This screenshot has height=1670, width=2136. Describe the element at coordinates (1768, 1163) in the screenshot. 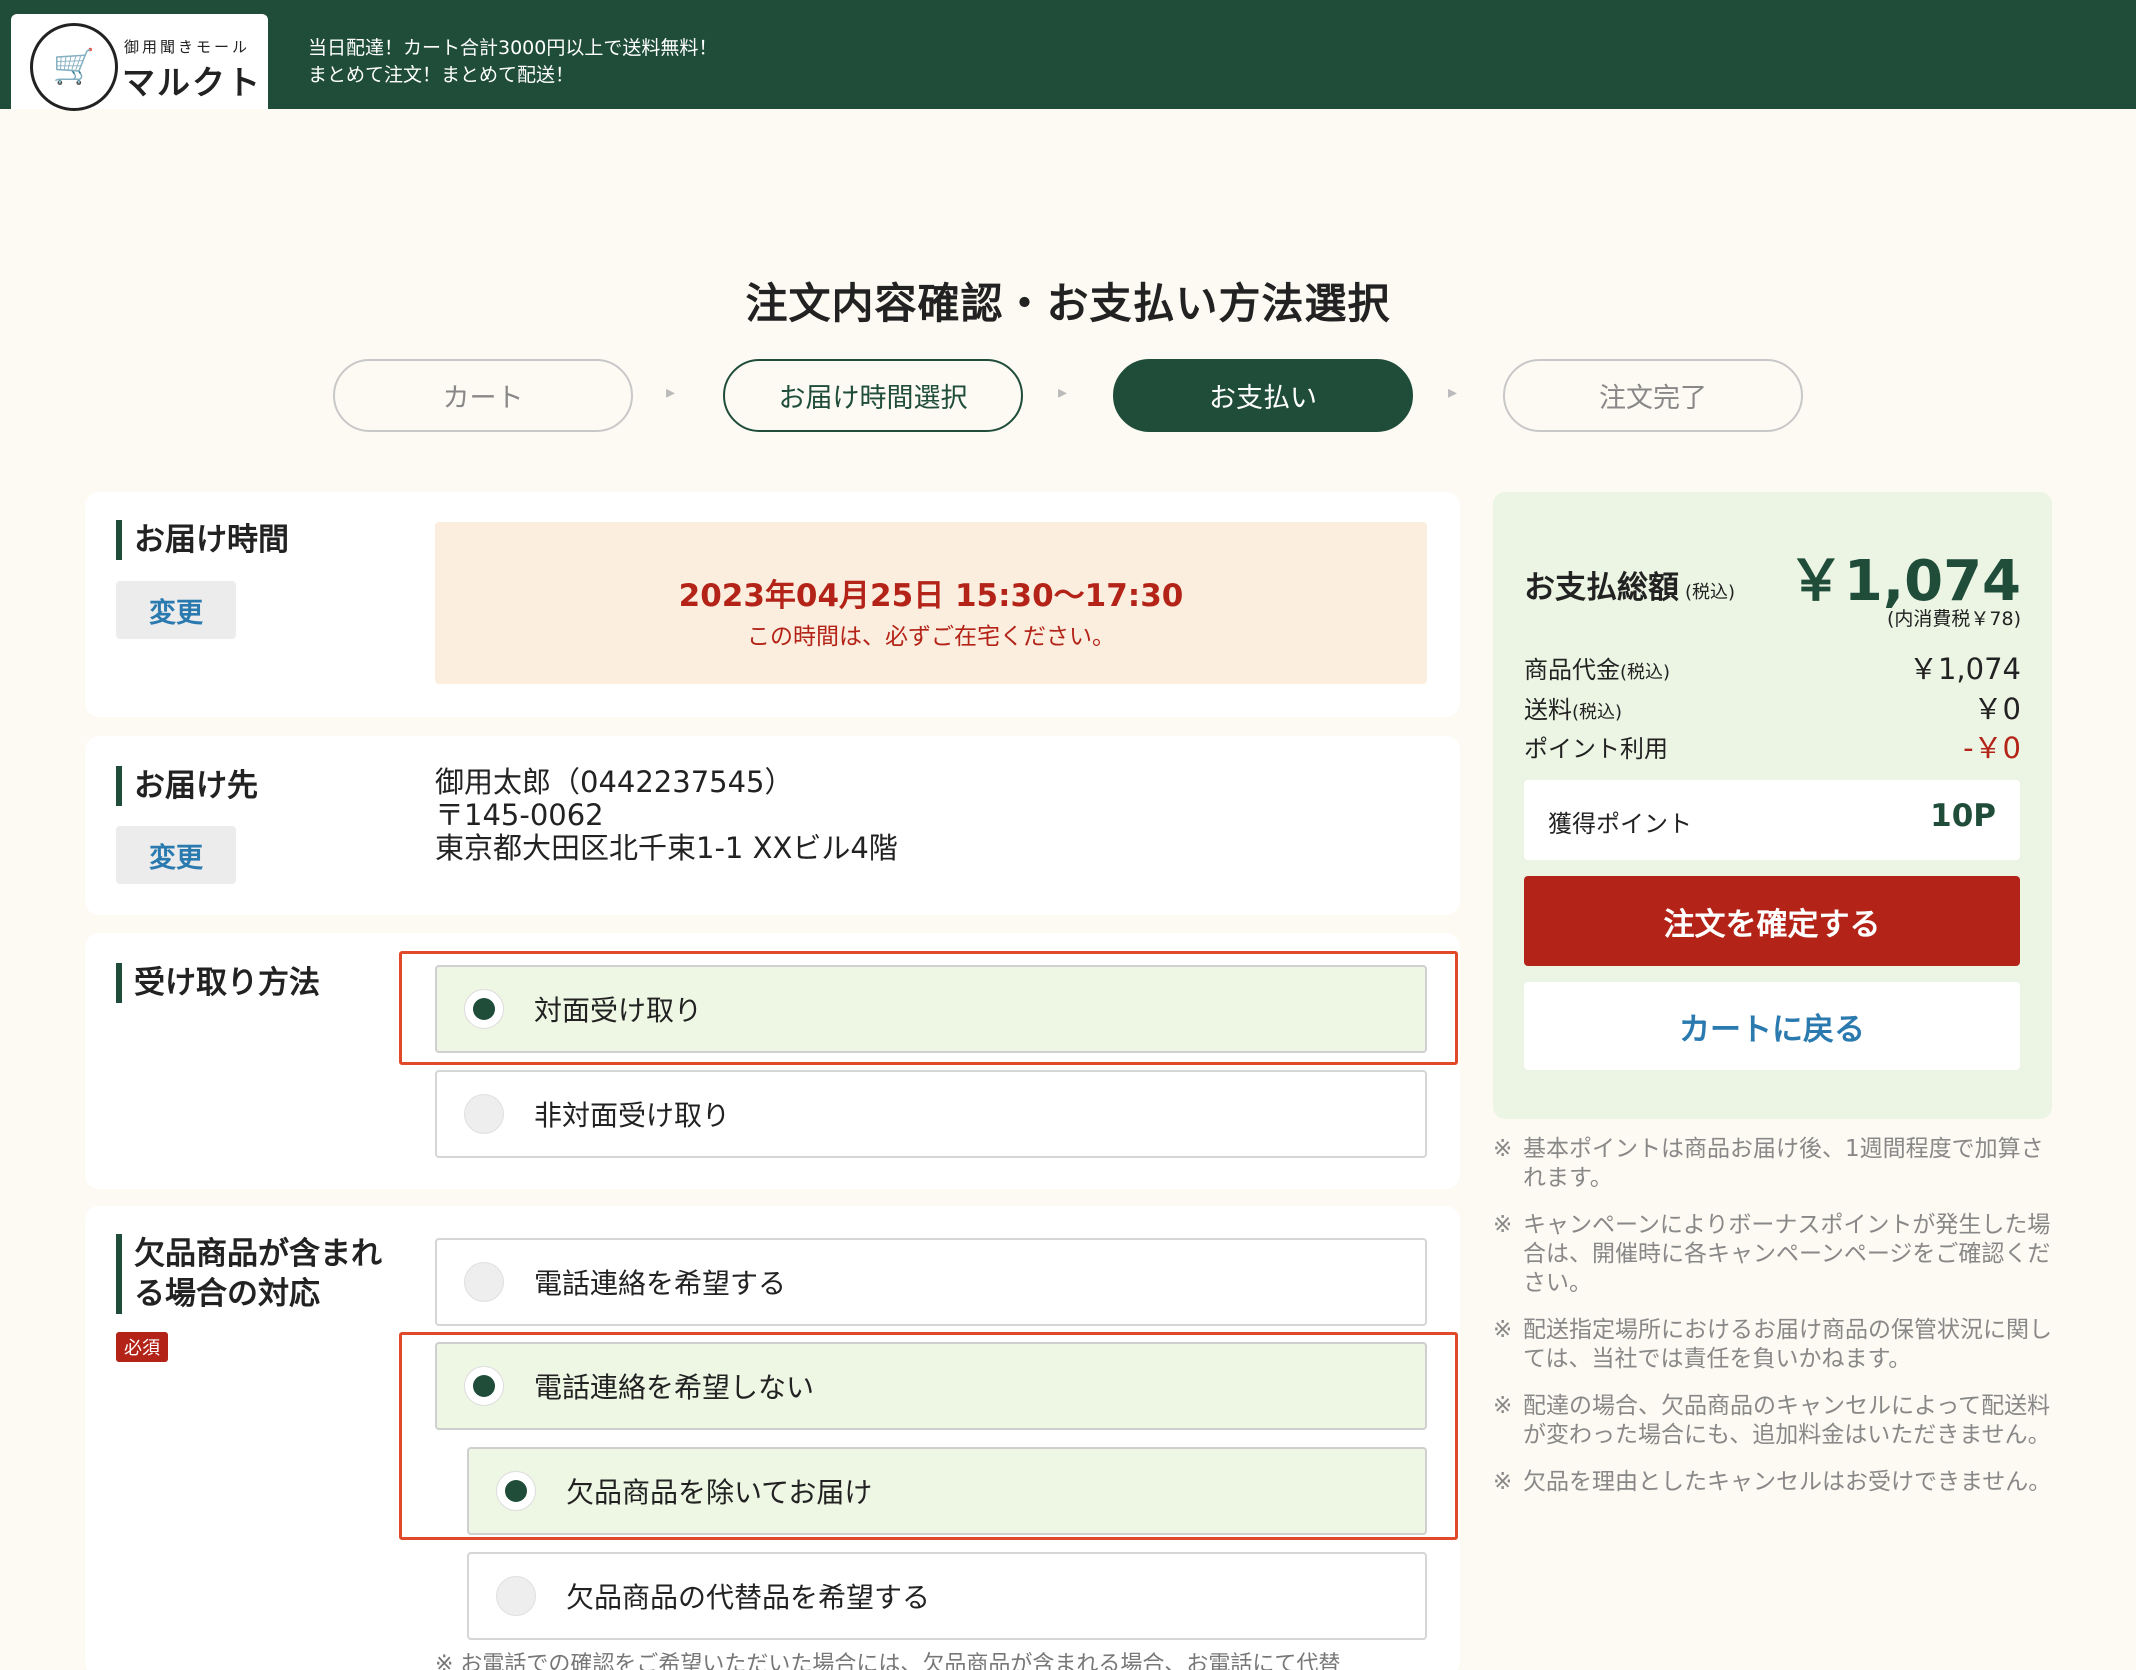

I see `note-item: ※ 基本ポイントは商品お届け後、1週間程度で加算されます。` at that location.